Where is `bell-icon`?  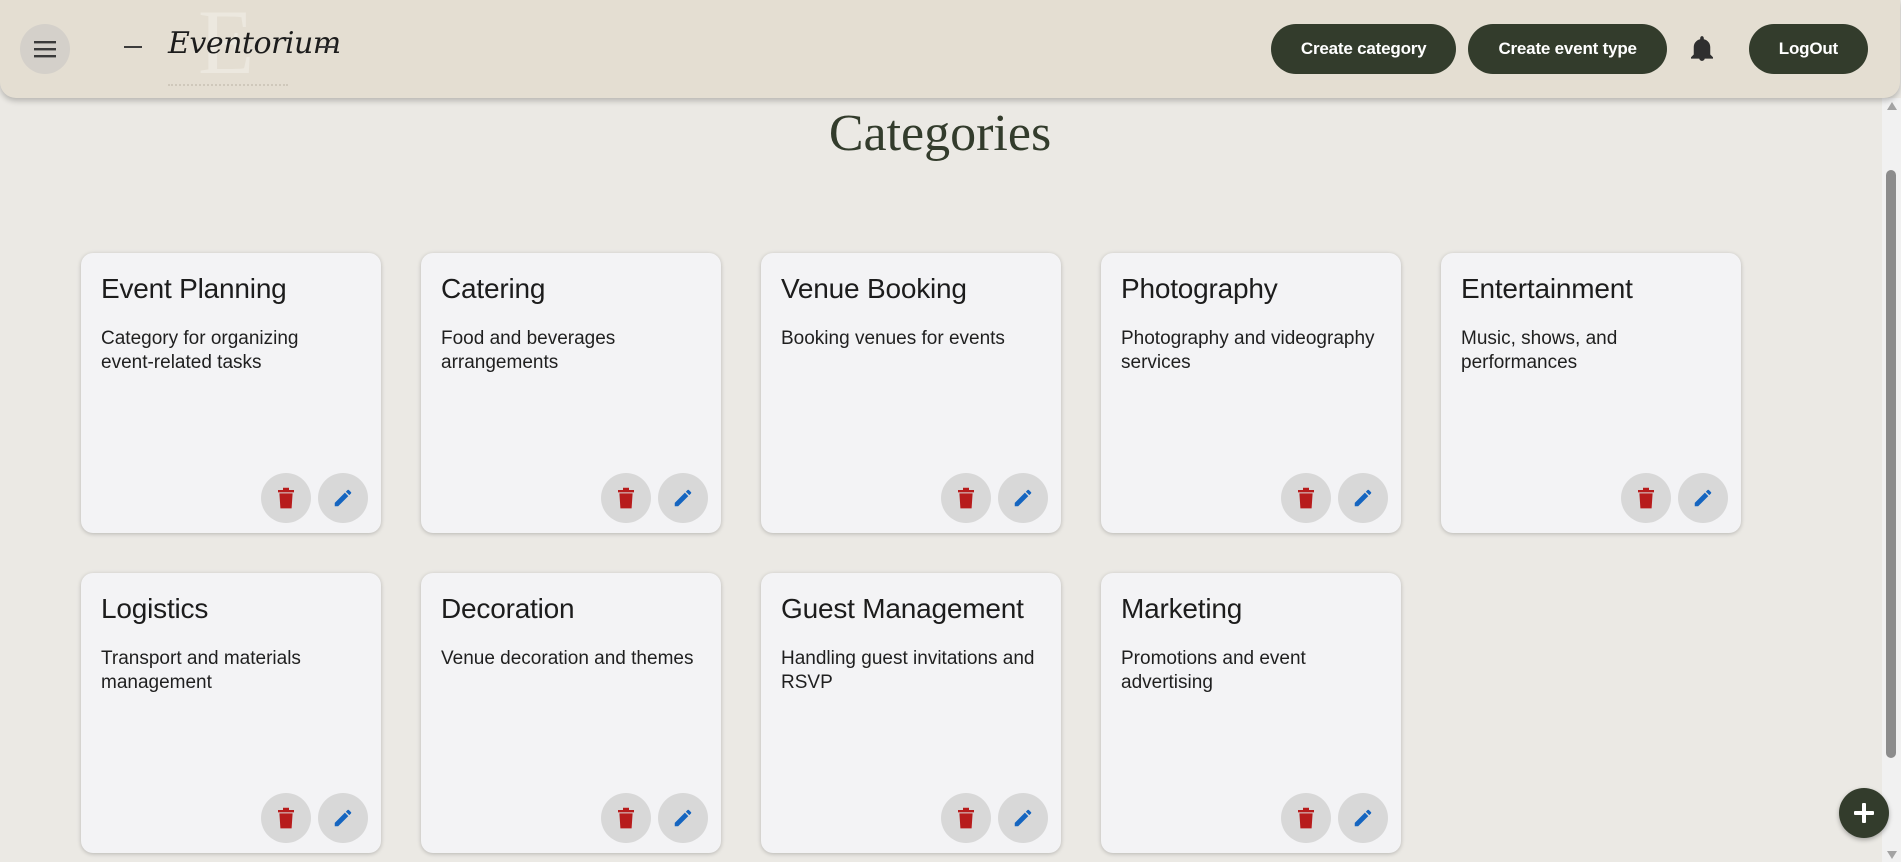 bell-icon is located at coordinates (1701, 48).